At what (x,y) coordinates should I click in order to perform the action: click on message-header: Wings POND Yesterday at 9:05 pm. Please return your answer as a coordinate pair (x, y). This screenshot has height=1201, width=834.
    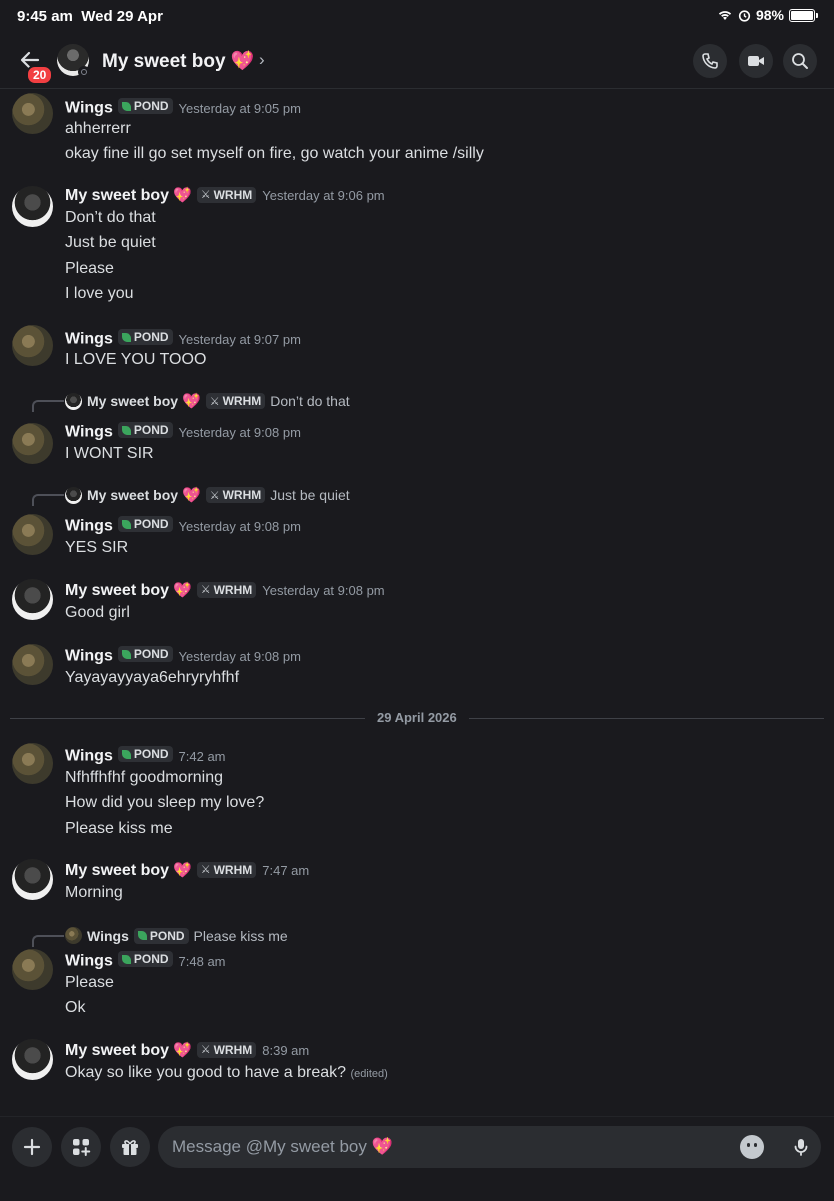
    Looking at the image, I should click on (183, 108).